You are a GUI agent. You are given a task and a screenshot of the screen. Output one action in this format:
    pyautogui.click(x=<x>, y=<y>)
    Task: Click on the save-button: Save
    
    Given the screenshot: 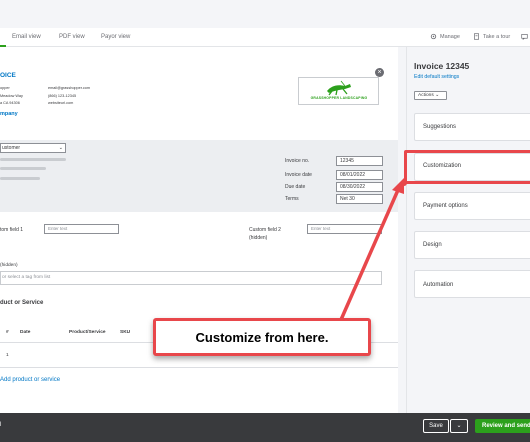 What is the action you would take?
    pyautogui.click(x=436, y=426)
    